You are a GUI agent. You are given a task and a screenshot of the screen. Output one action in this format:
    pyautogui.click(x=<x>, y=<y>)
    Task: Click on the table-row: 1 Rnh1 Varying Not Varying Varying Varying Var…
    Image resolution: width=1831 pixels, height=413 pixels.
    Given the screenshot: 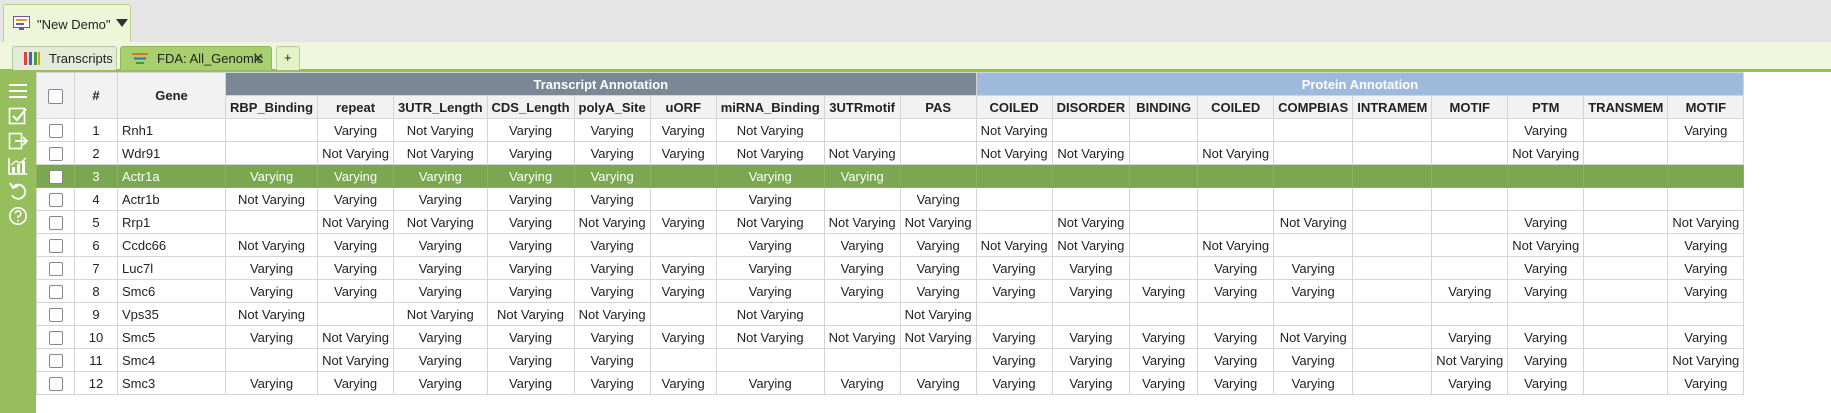 What is the action you would take?
    pyautogui.click(x=890, y=130)
    